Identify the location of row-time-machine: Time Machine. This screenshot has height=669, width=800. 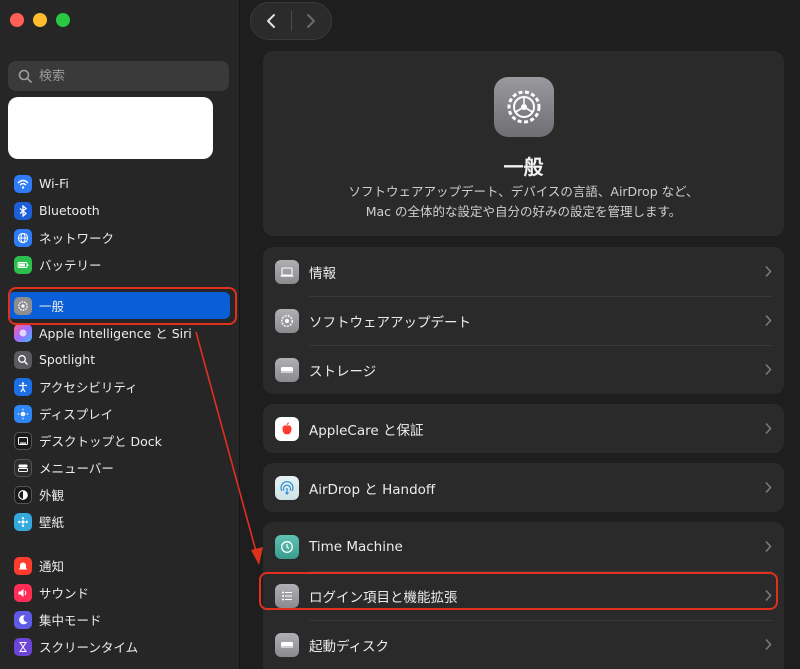
(523, 546).